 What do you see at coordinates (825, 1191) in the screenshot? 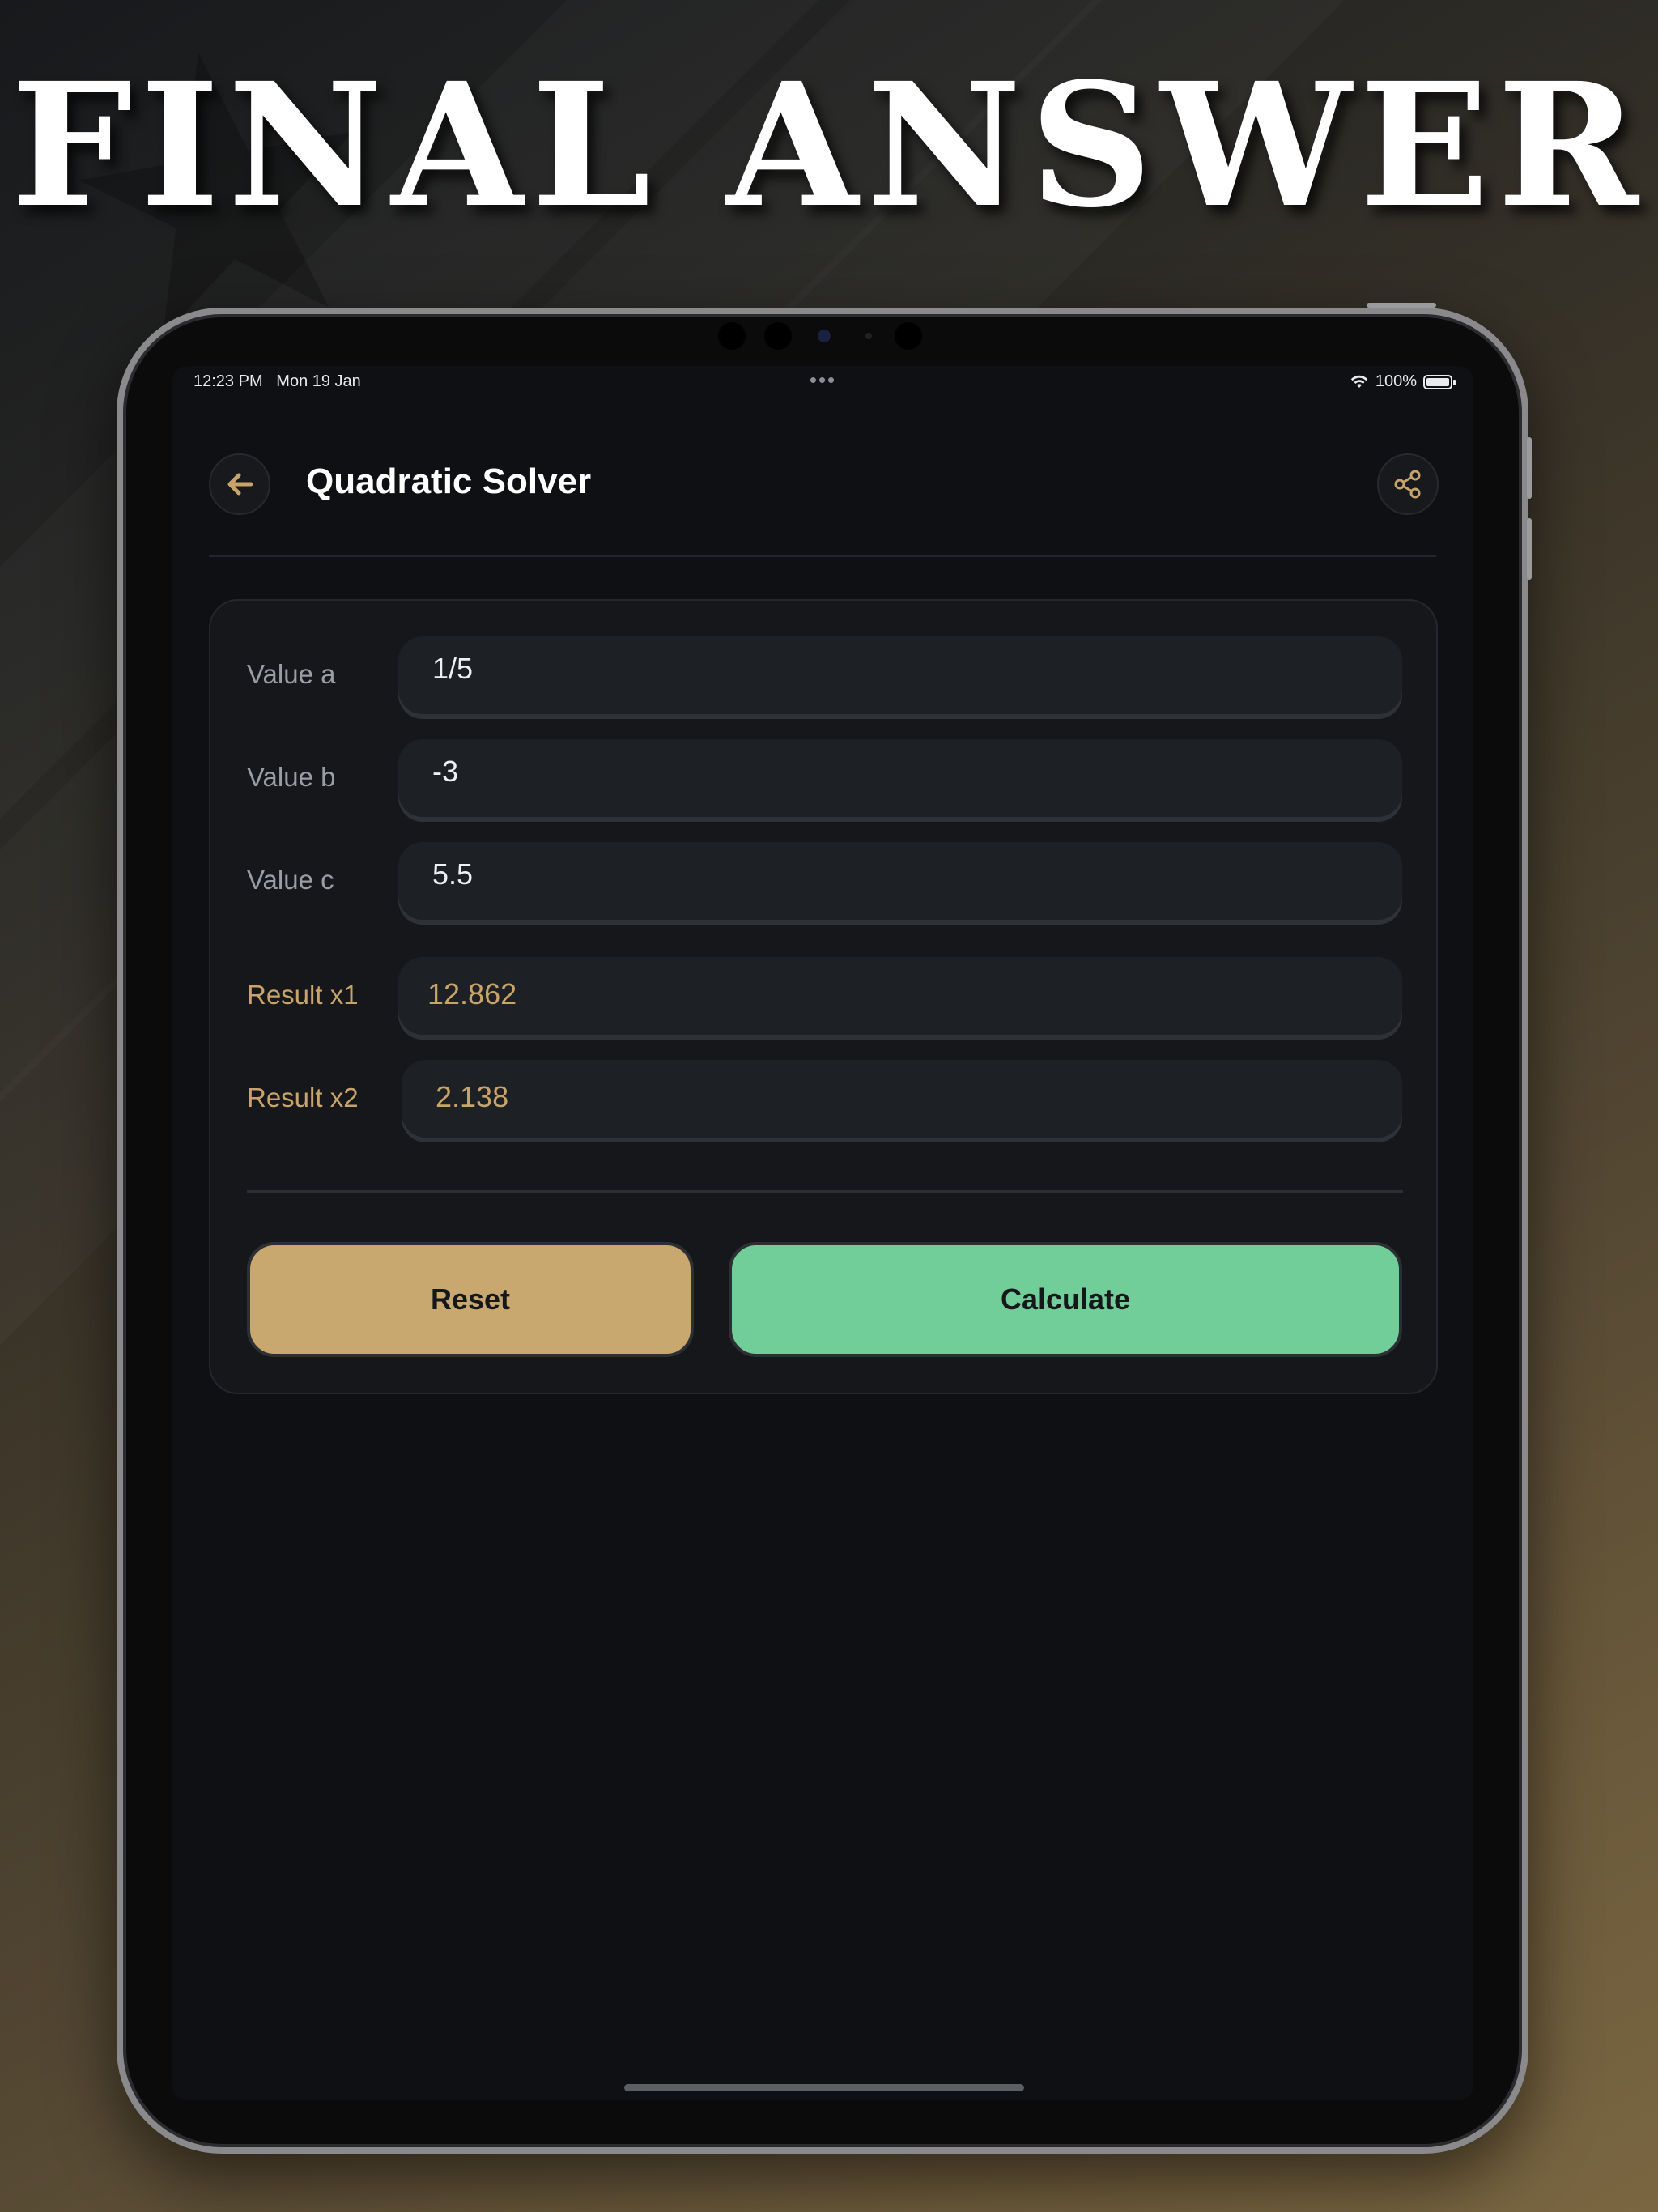
I see `card-divider` at bounding box center [825, 1191].